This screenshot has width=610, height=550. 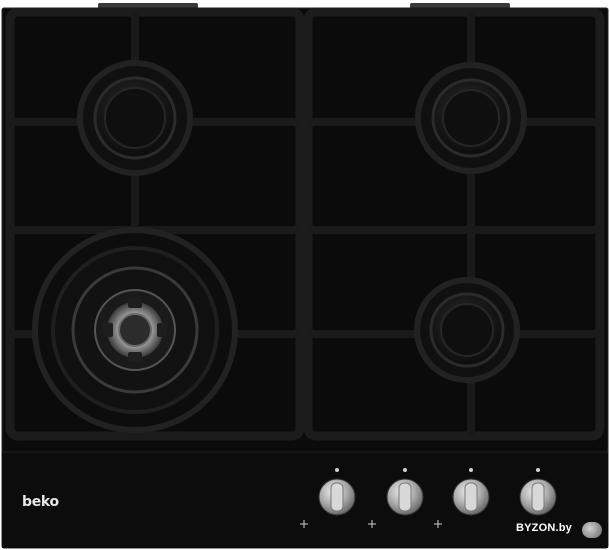 I want to click on brand-logo: beko, so click(x=40, y=502).